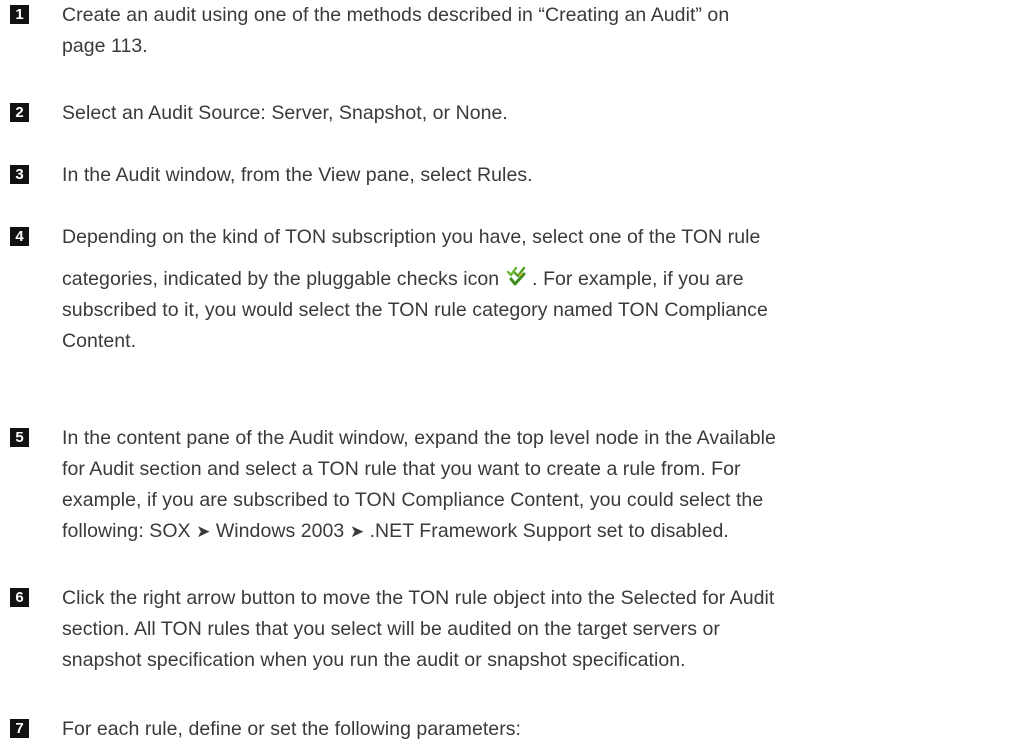 Image resolution: width=1019 pixels, height=753 pixels. I want to click on step-text-fragment: .NET Framework Support set to disabled., so click(549, 531).